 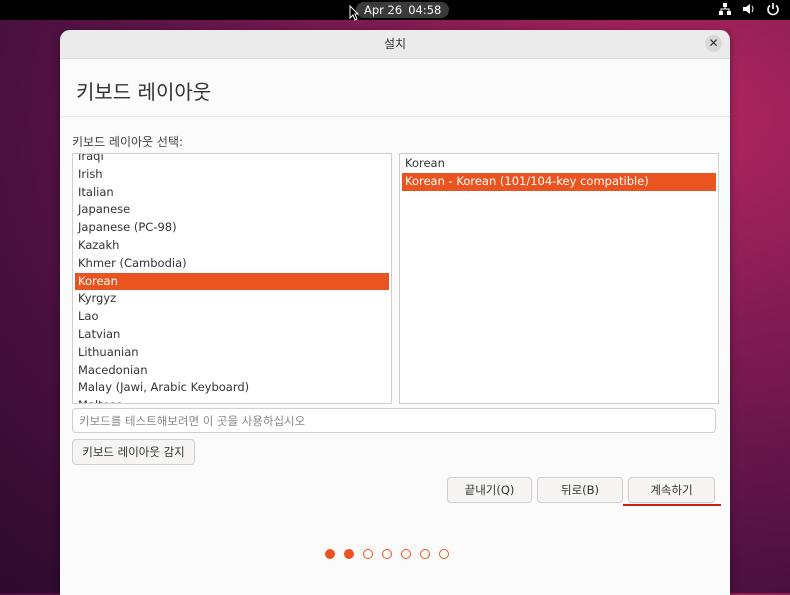 What do you see at coordinates (232, 388) in the screenshot?
I see `layout-item: Malay (Jawi, Arabic Keyboard)` at bounding box center [232, 388].